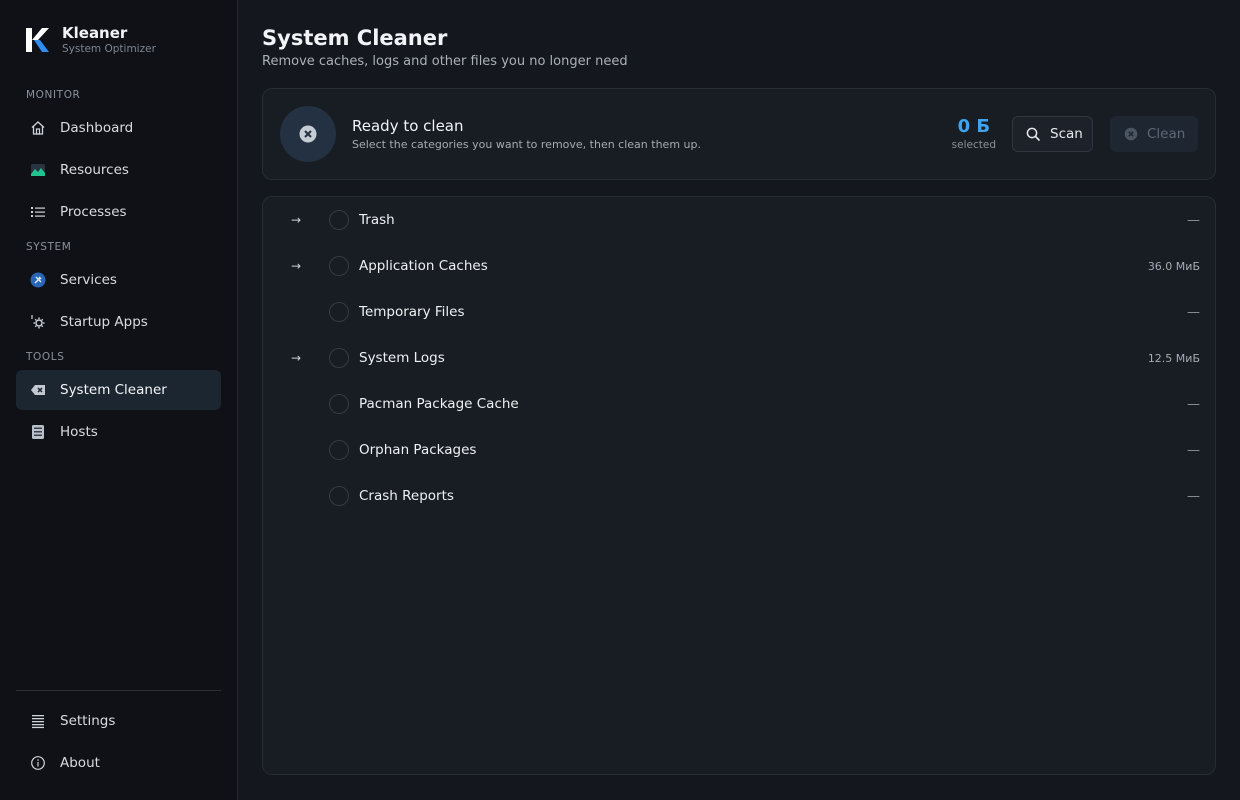 Image resolution: width=1240 pixels, height=800 pixels. I want to click on brand-name: Kleaner, so click(95, 33).